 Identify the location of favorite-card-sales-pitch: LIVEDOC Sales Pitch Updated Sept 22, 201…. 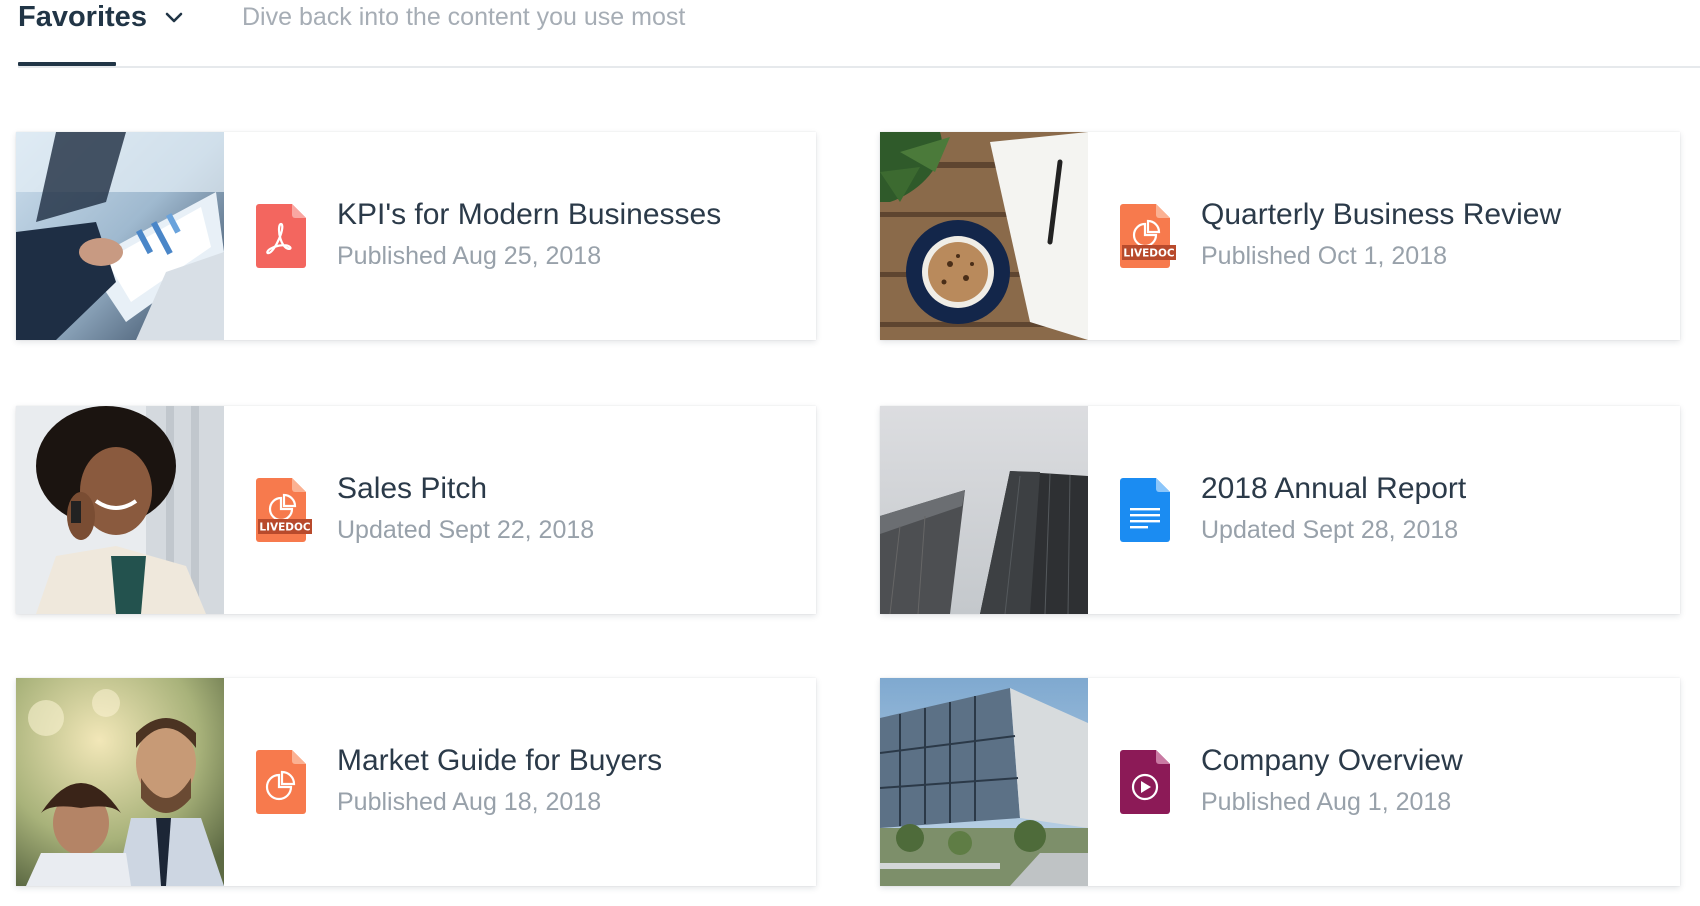
(416, 510).